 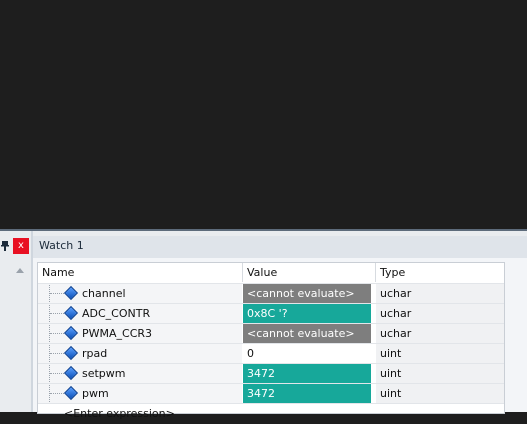 What do you see at coordinates (442, 272) in the screenshot?
I see `column-header-type: Type` at bounding box center [442, 272].